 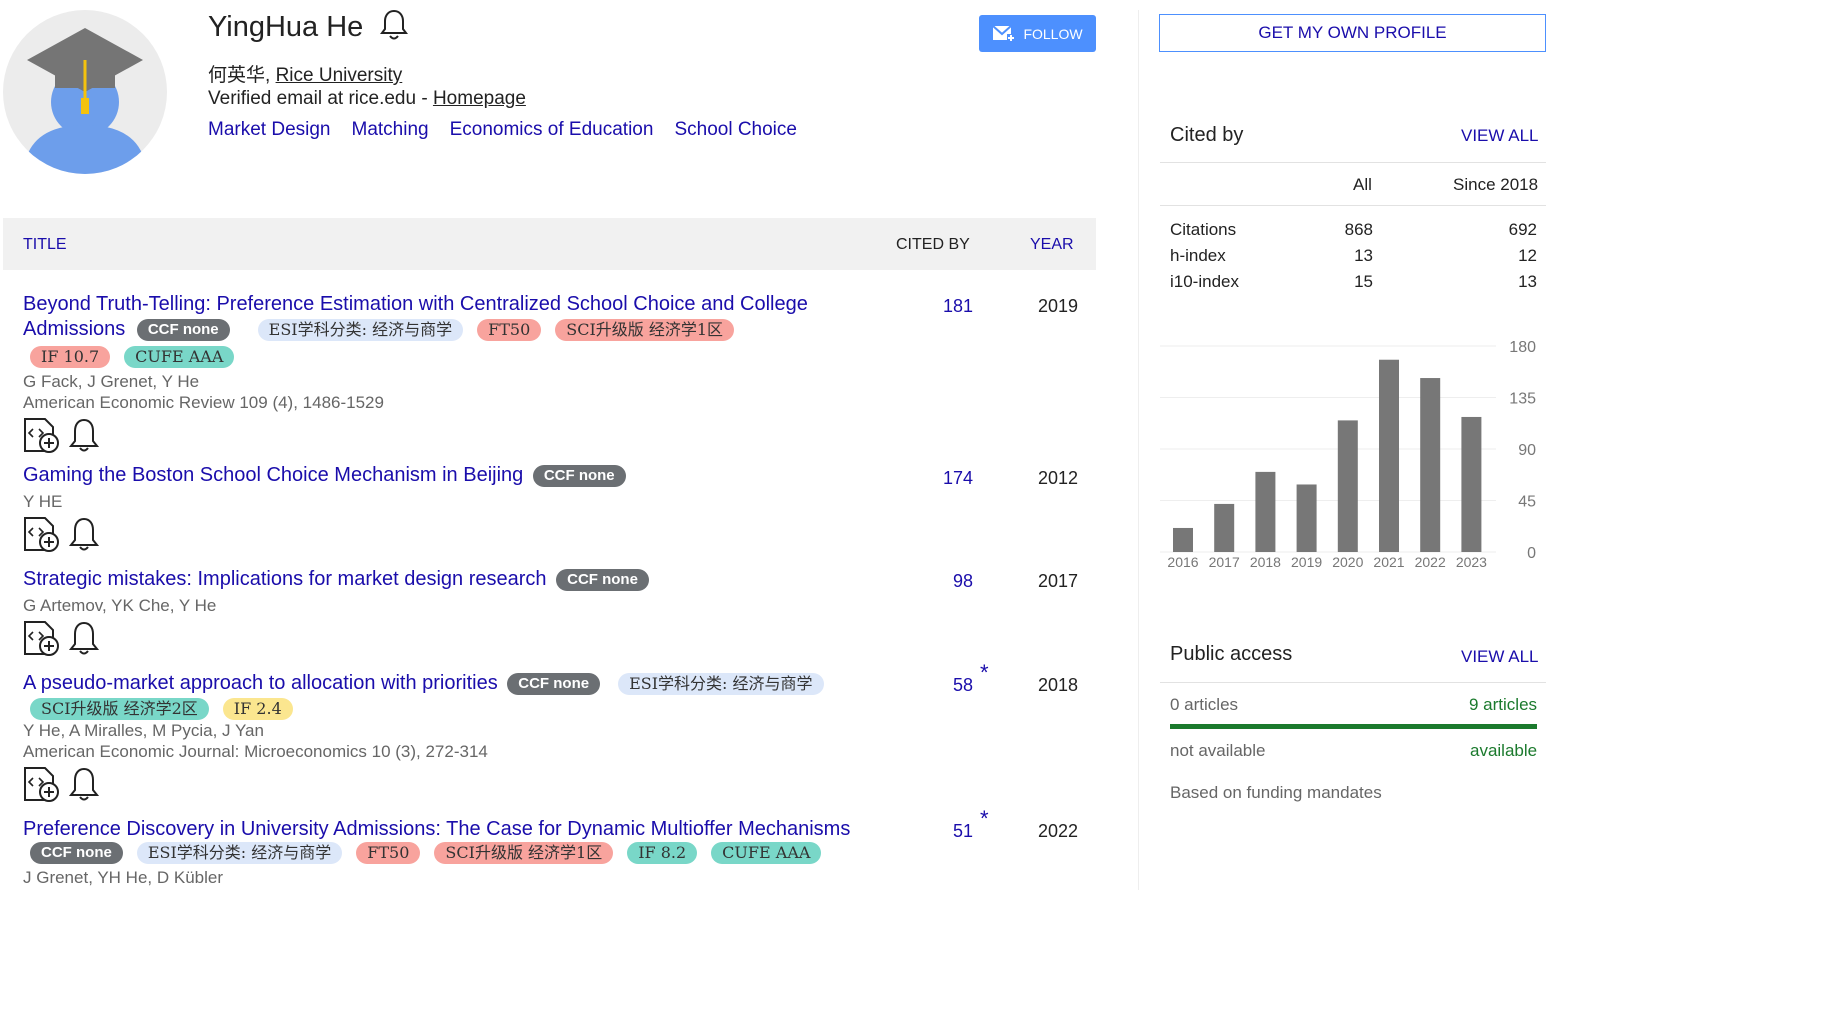 What do you see at coordinates (943, 685) in the screenshot?
I see `cited-count: 58` at bounding box center [943, 685].